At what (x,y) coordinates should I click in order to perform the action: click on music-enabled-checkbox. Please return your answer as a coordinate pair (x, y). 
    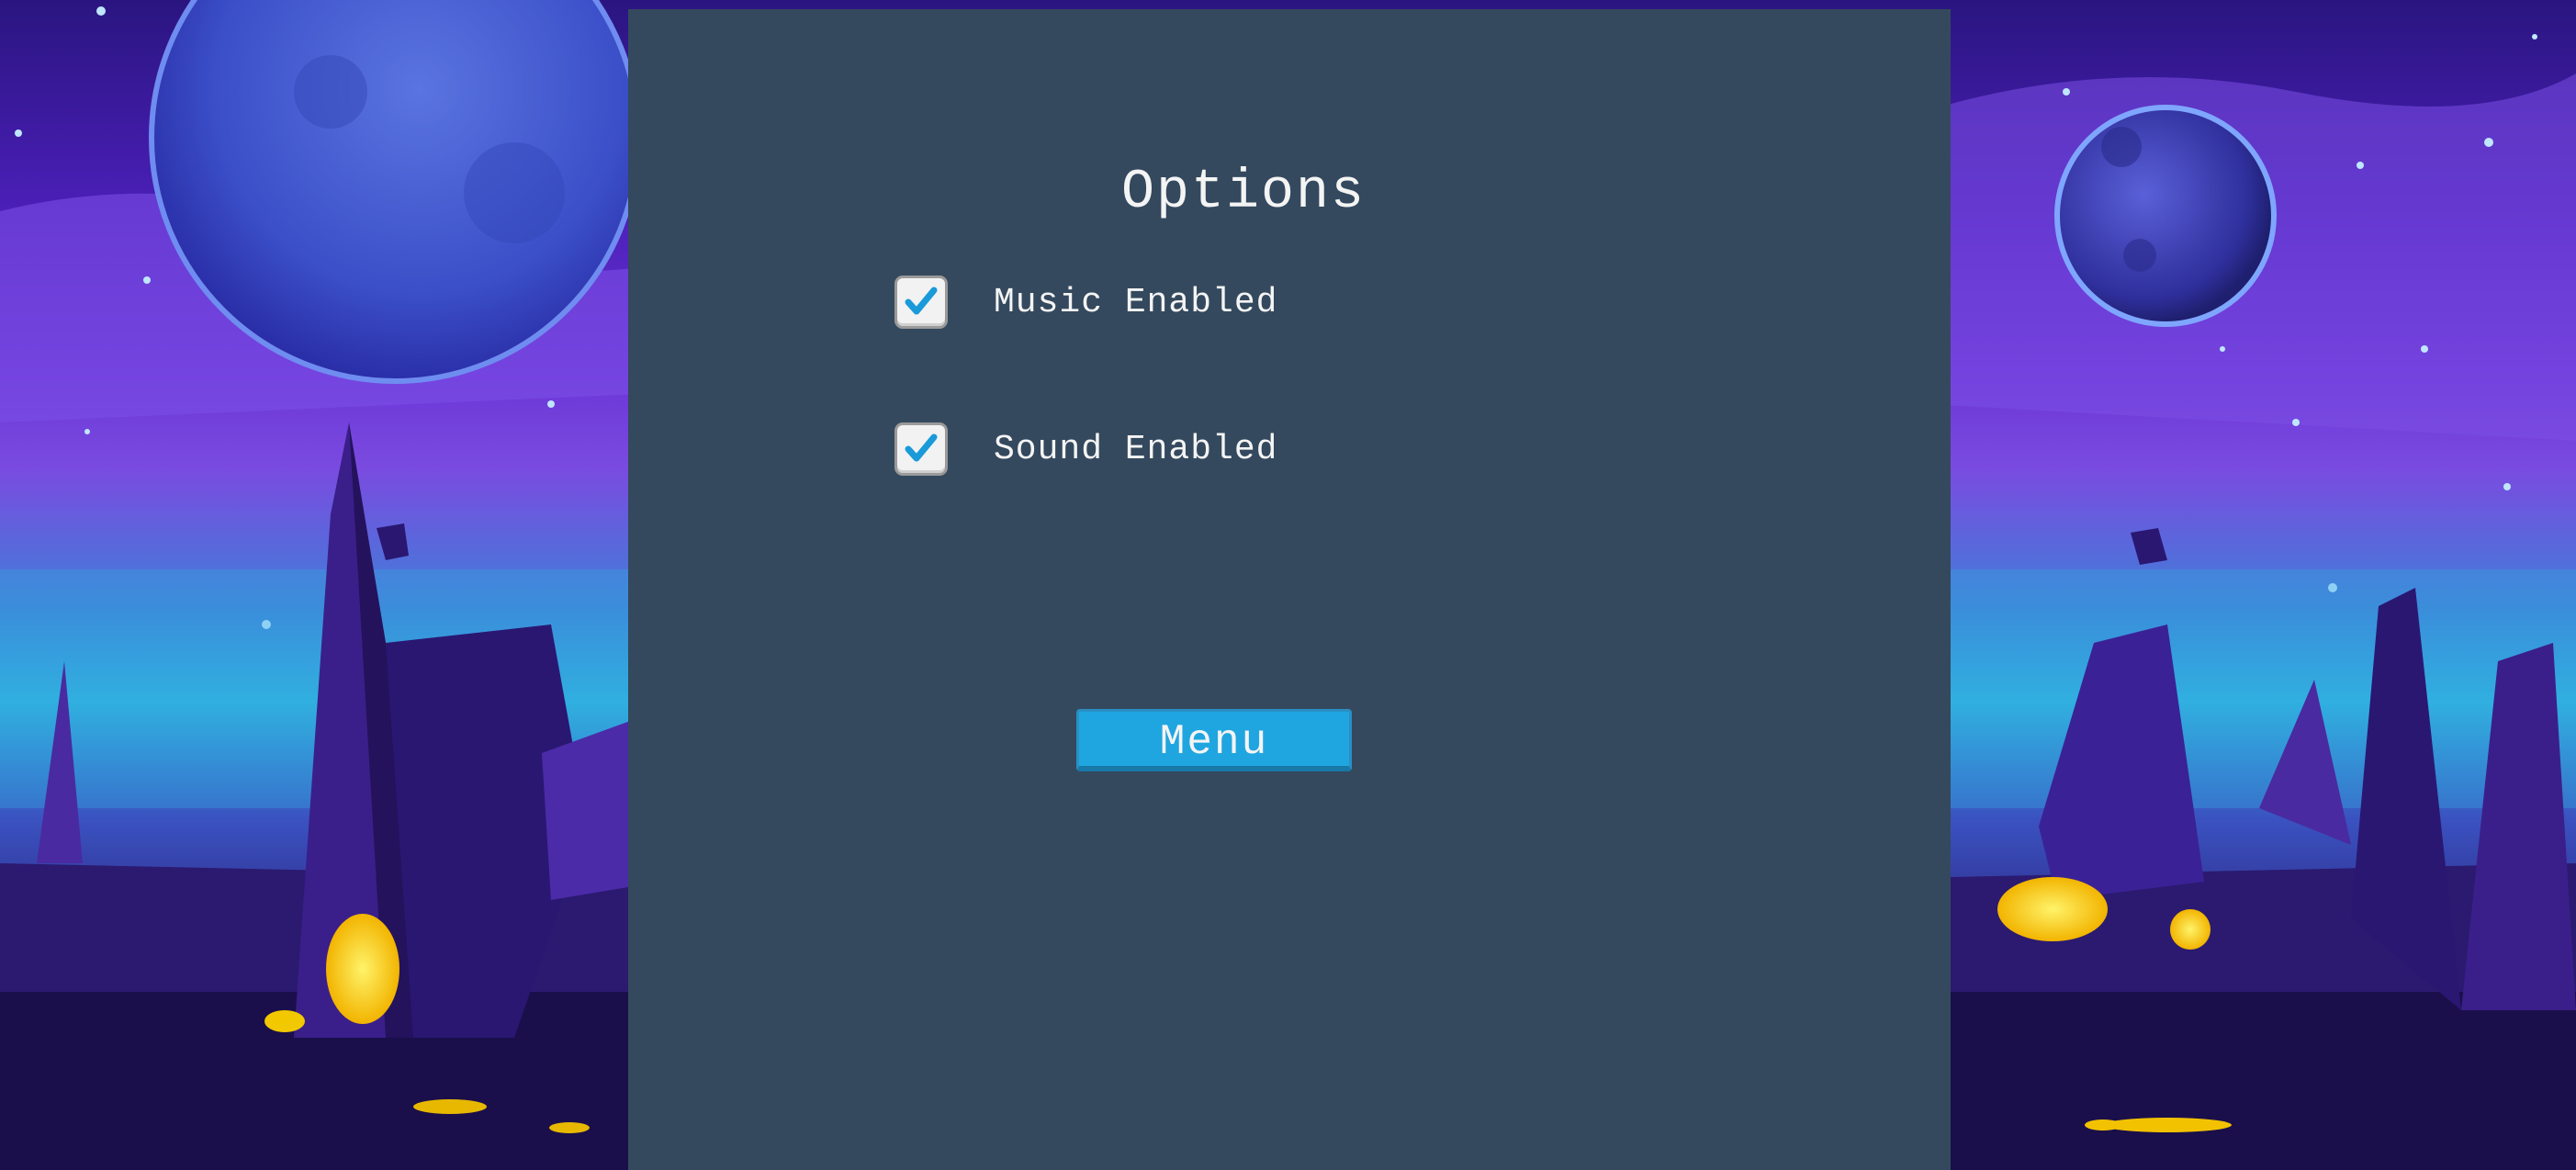
    Looking at the image, I should click on (921, 302).